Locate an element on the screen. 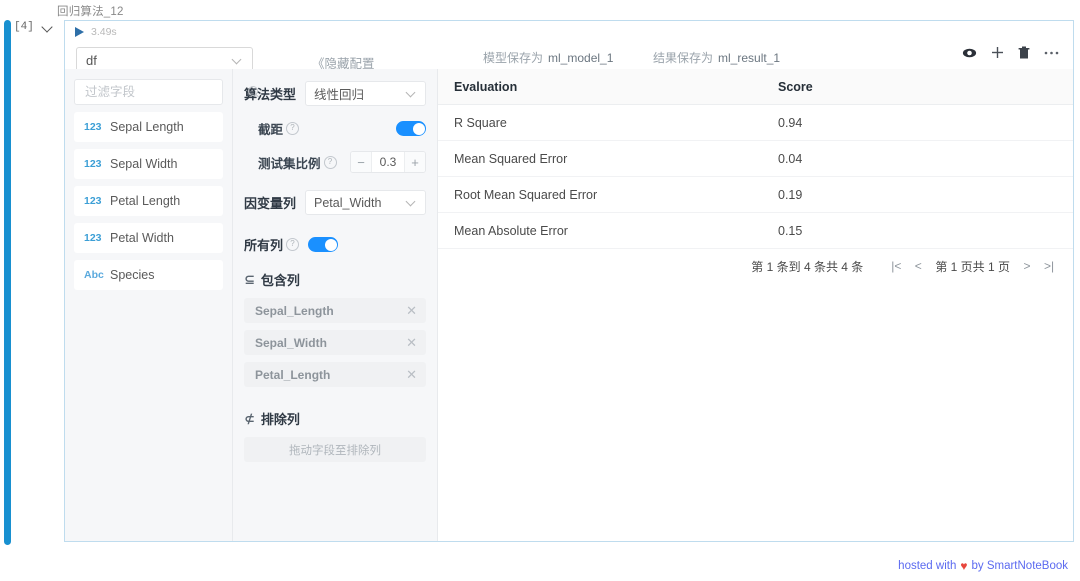 Image resolution: width=1080 pixels, height=581 pixels. footer-credit: hosted with ♥ by SmartNoteBook is located at coordinates (983, 566).